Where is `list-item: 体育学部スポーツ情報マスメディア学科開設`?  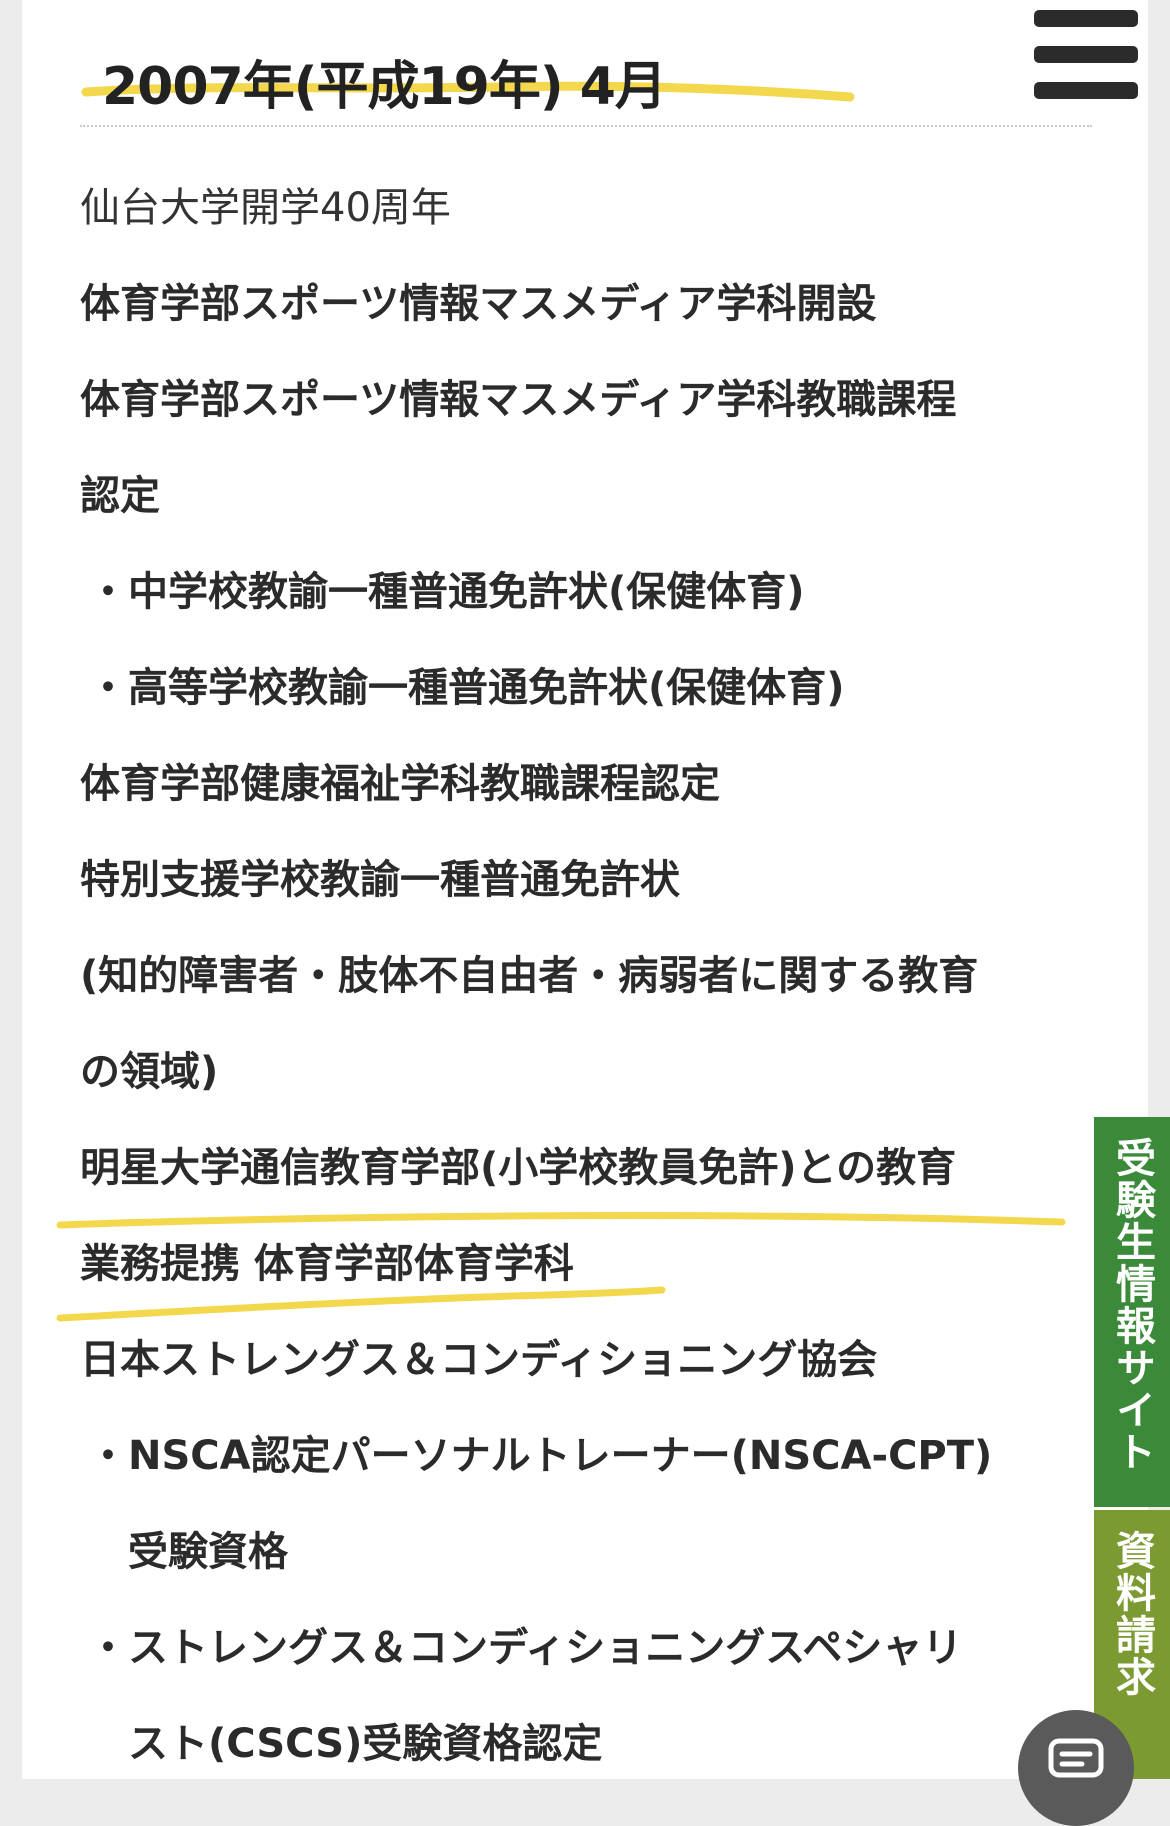
list-item: 体育学部スポーツ情報マスメディア学科開設 is located at coordinates (478, 304).